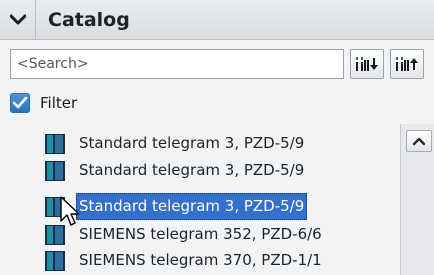 Image resolution: width=434 pixels, height=275 pixels. Describe the element at coordinates (177, 64) in the screenshot. I see `search-input: <Search>` at that location.